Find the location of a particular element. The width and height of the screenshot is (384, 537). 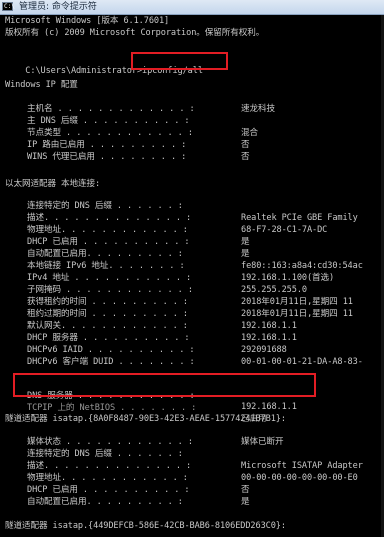

config-label: DHCPv6 IAID . . . . . . . . . . : is located at coordinates (111, 350).